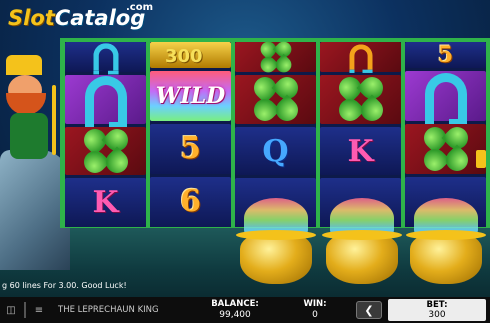 The height and width of the screenshot is (323, 490). I want to click on reel-cell: Q, so click(275, 151).